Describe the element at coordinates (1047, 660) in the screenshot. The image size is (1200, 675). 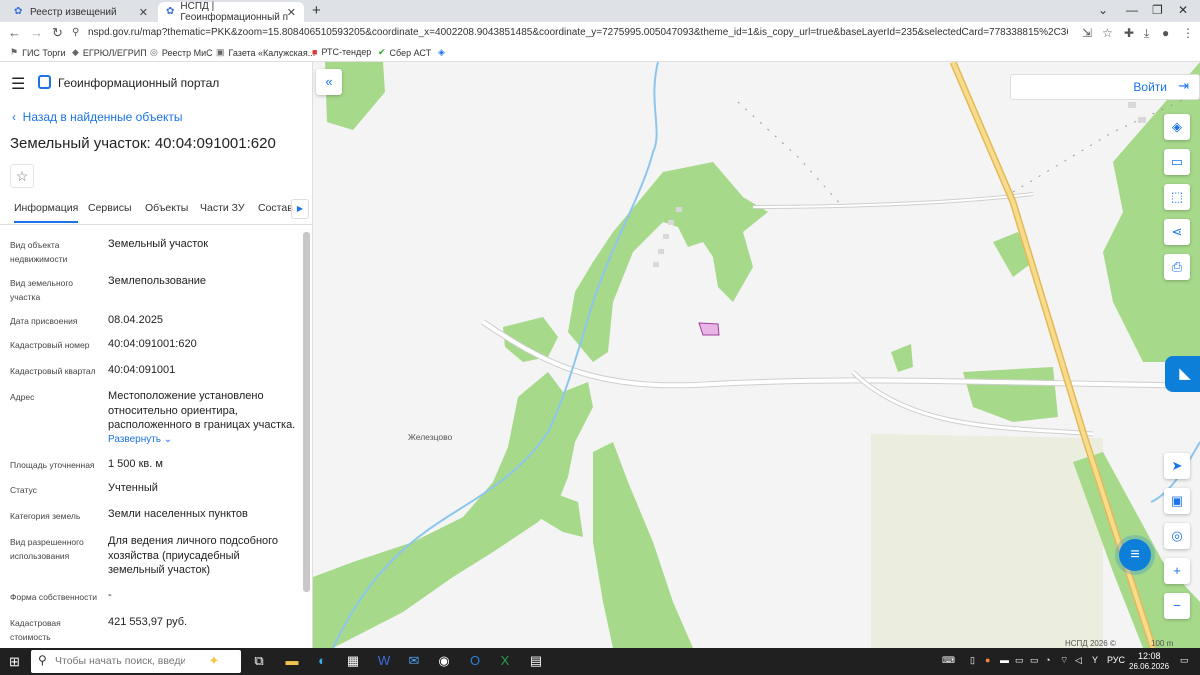
I see `network-icon: ◔` at that location.